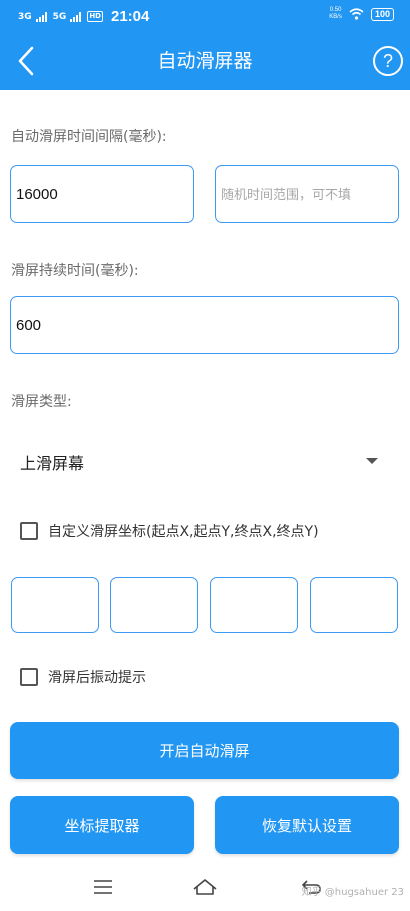  I want to click on vibrate-checkbox, so click(29, 677).